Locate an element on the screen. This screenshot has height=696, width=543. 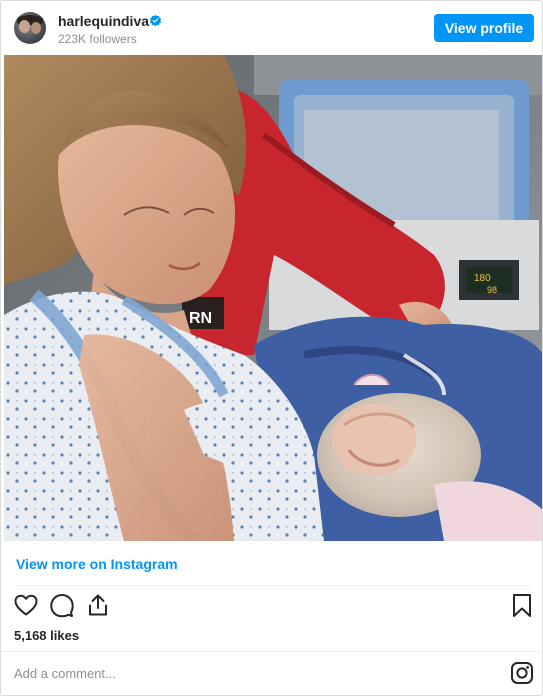
share-icon is located at coordinates (98, 605).